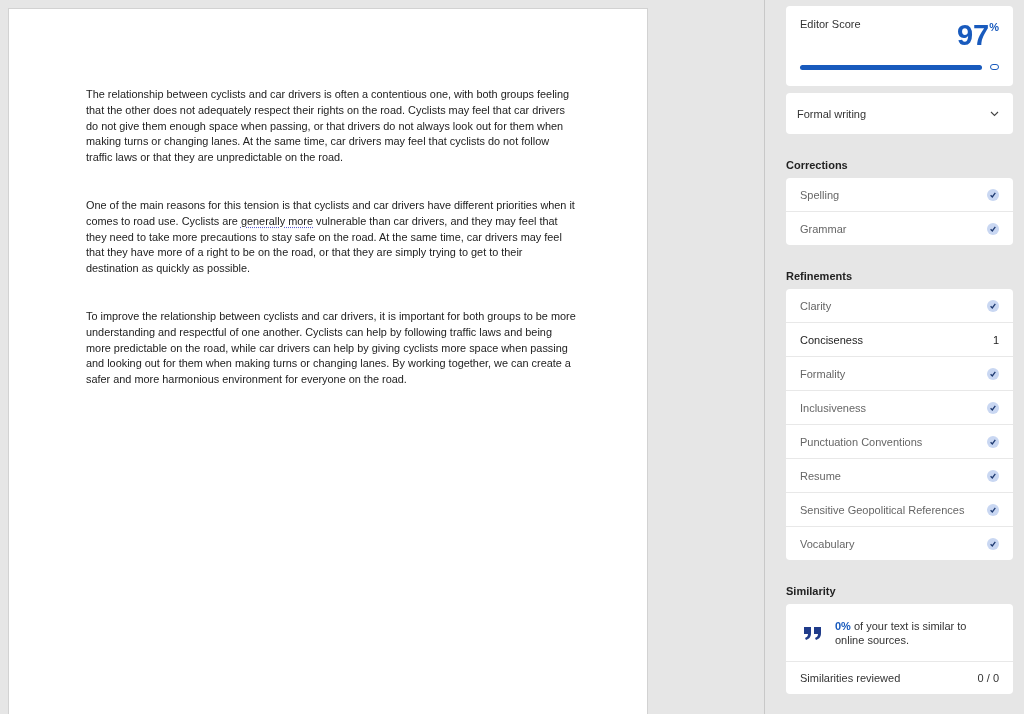 This screenshot has height=714, width=1024. What do you see at coordinates (833, 407) in the screenshot?
I see `category-label: Inclusiveness` at bounding box center [833, 407].